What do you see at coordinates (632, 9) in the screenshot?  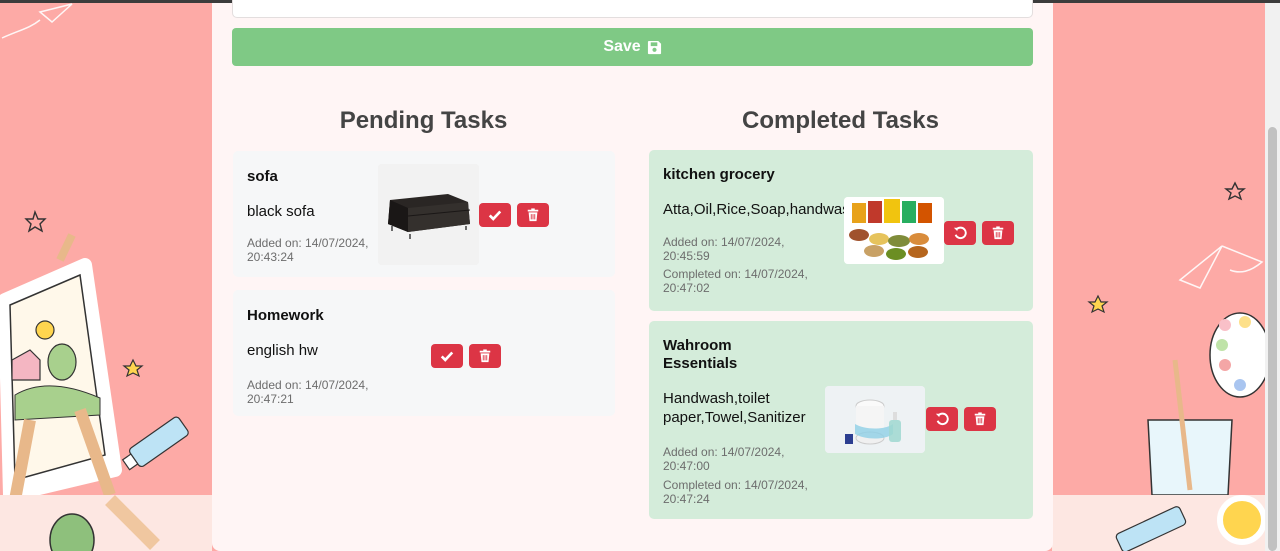 I see `task-input-field` at bounding box center [632, 9].